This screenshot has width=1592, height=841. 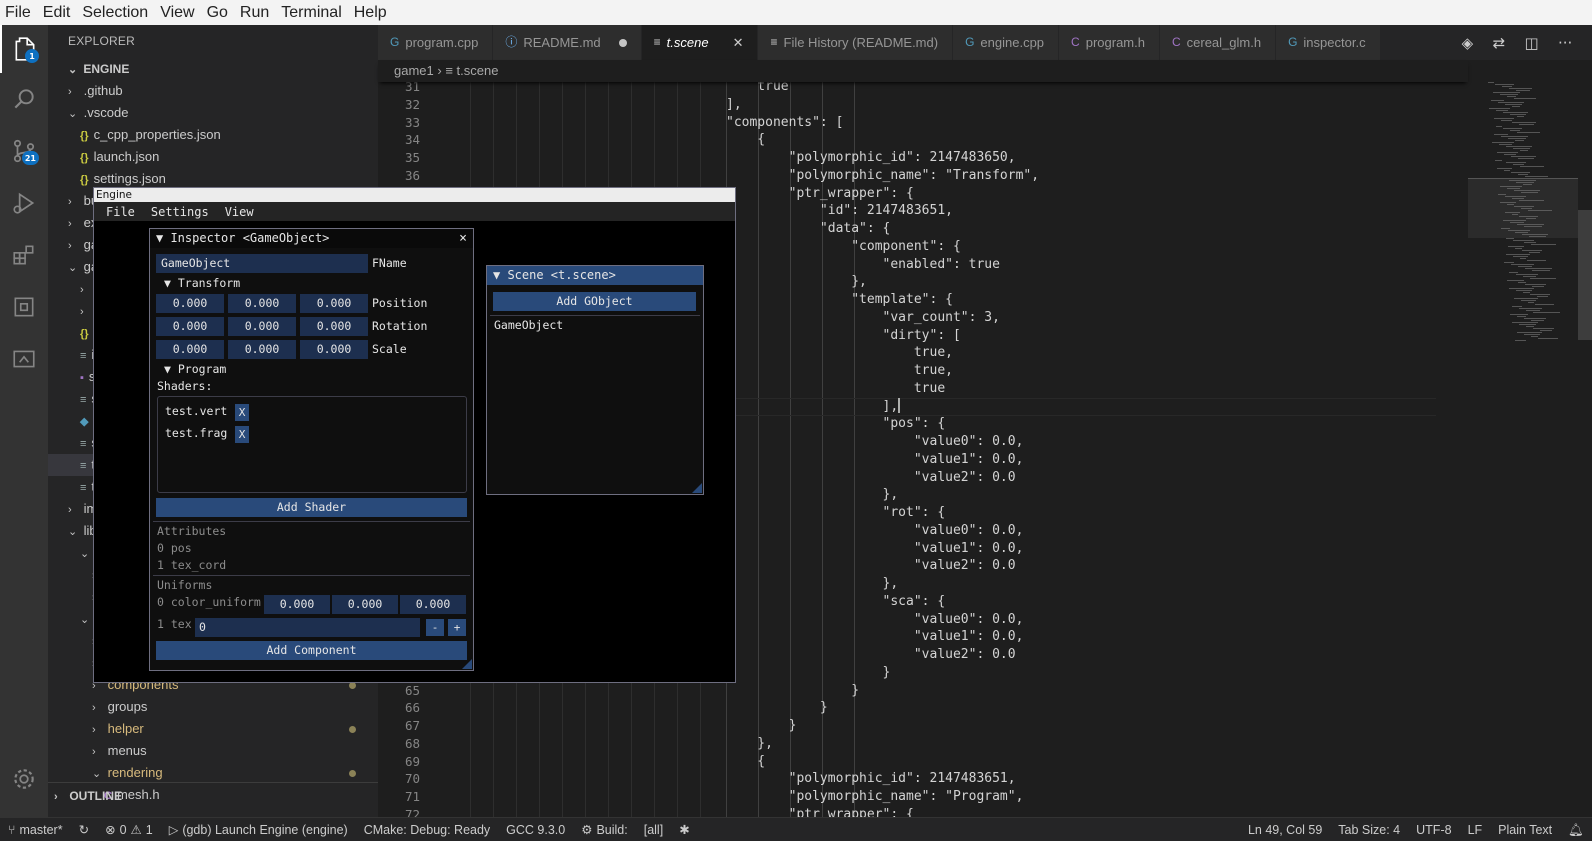 I want to click on explorer-activity: 1, so click(x=24, y=49).